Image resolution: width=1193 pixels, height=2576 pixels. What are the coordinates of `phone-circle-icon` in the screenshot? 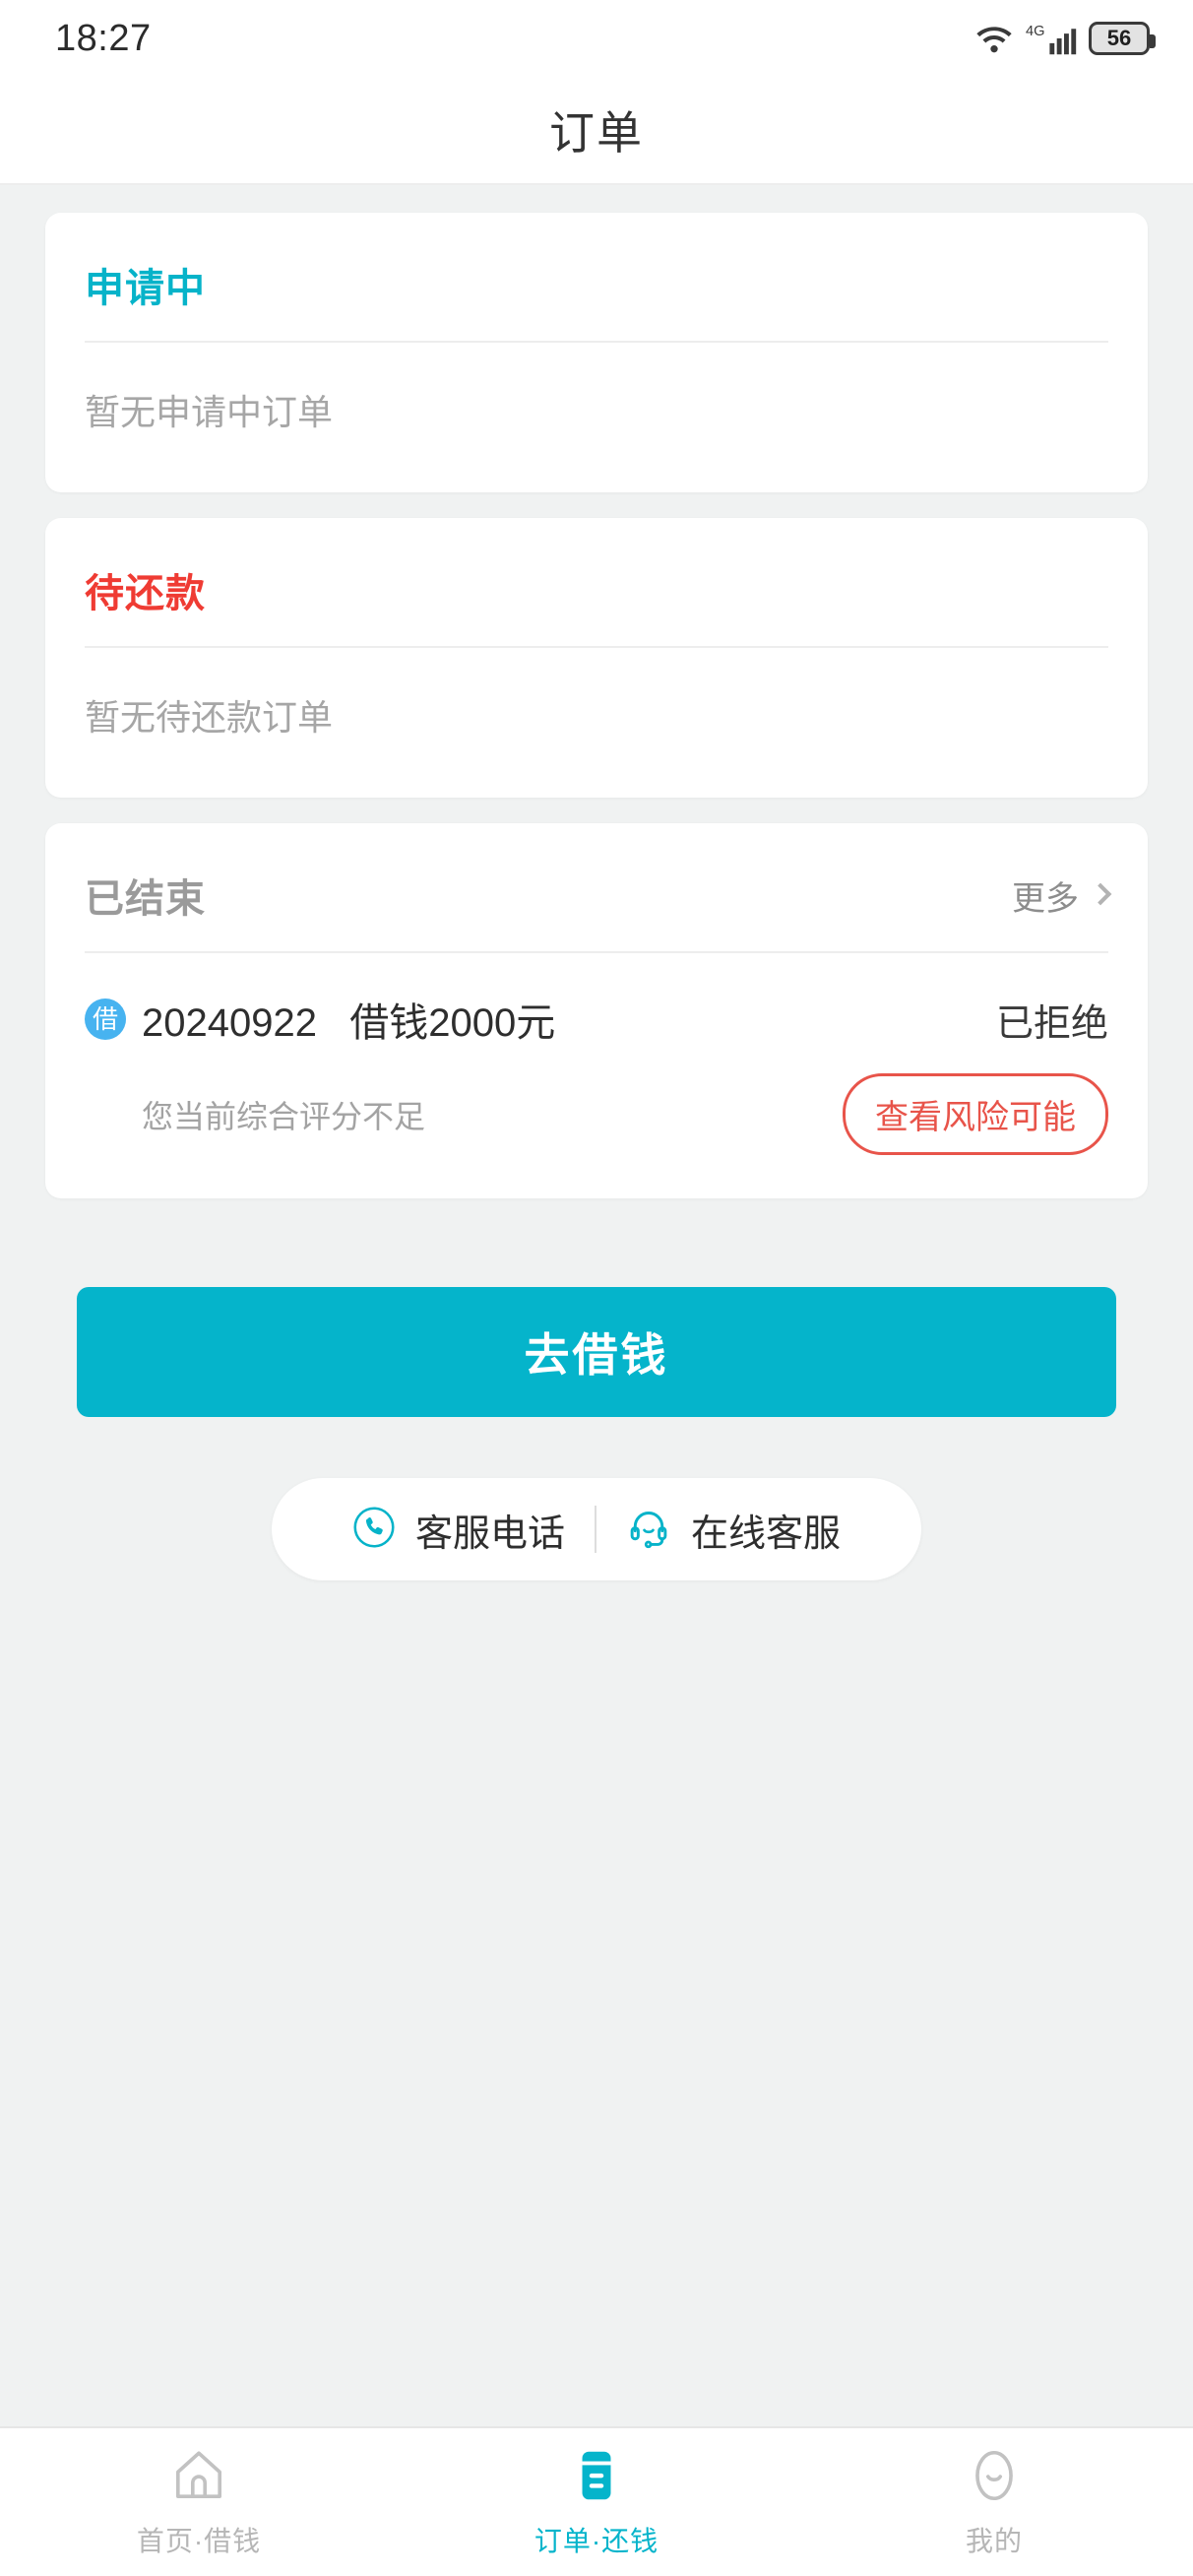 It's located at (374, 1530).